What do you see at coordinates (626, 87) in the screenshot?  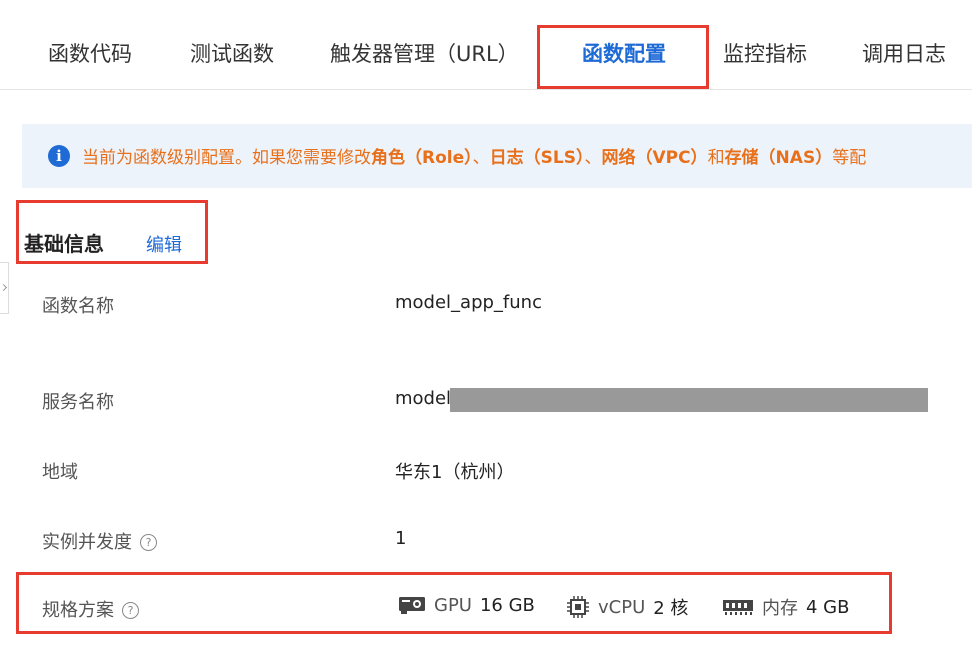 I see `active-tab-indicator` at bounding box center [626, 87].